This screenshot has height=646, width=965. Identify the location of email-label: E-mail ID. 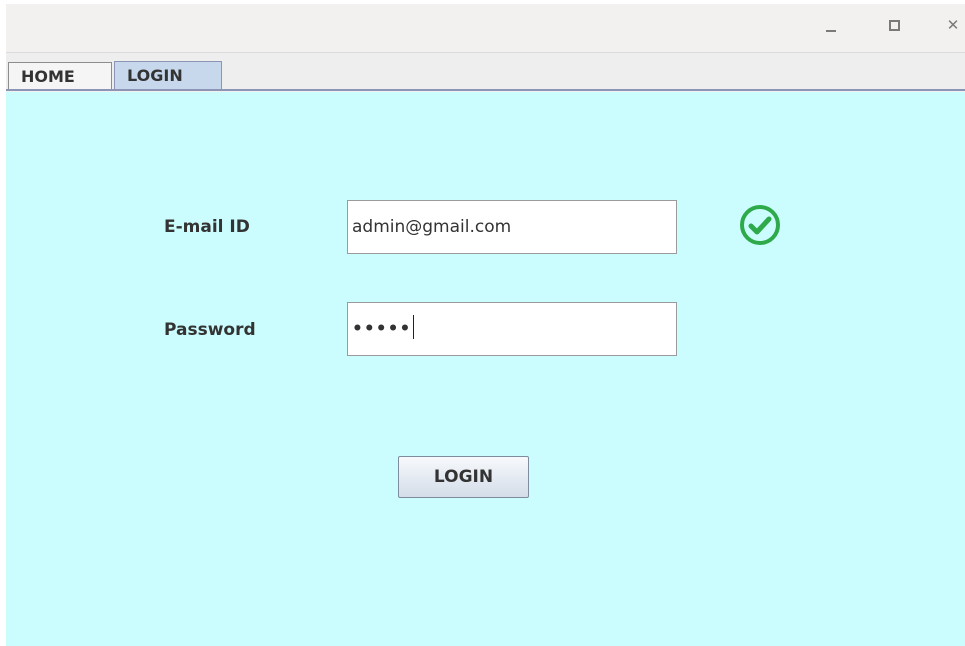
(207, 227).